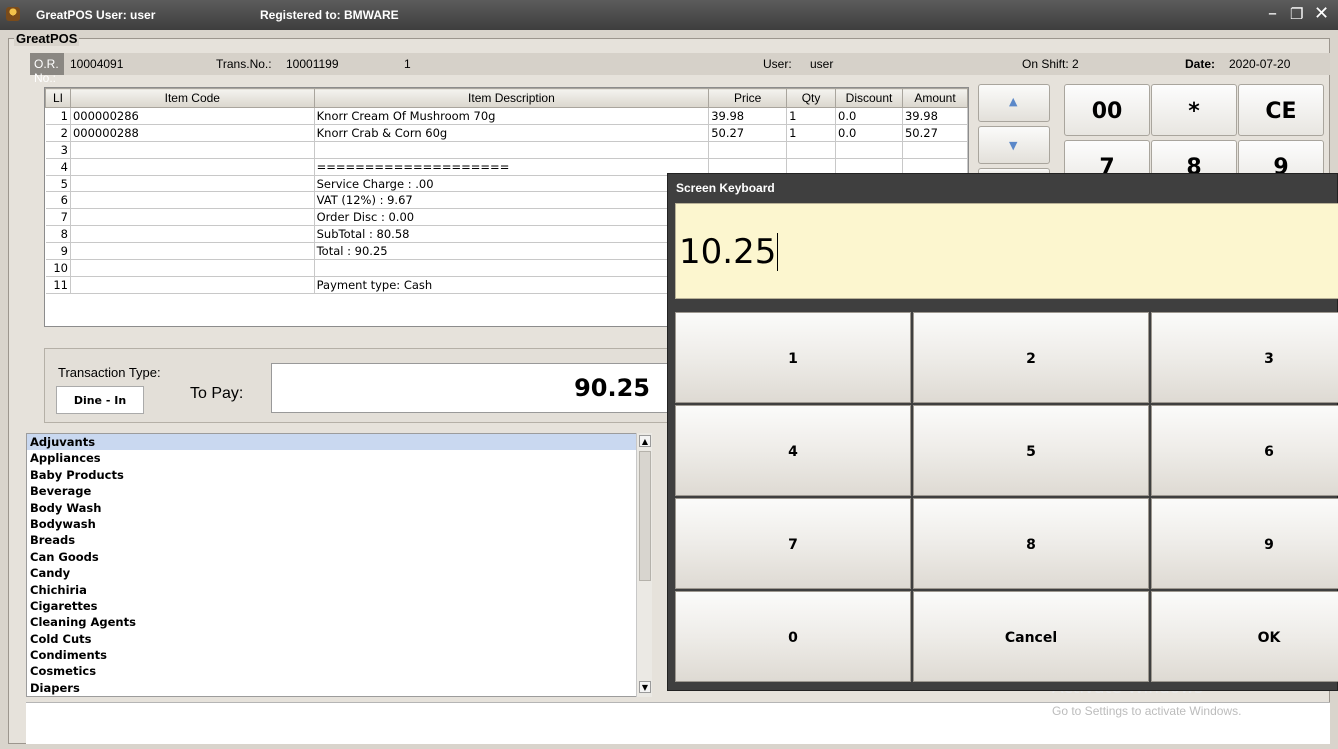 The width and height of the screenshot is (1338, 749). Describe the element at coordinates (192, 98) in the screenshot. I see `column-header: Item Code` at that location.